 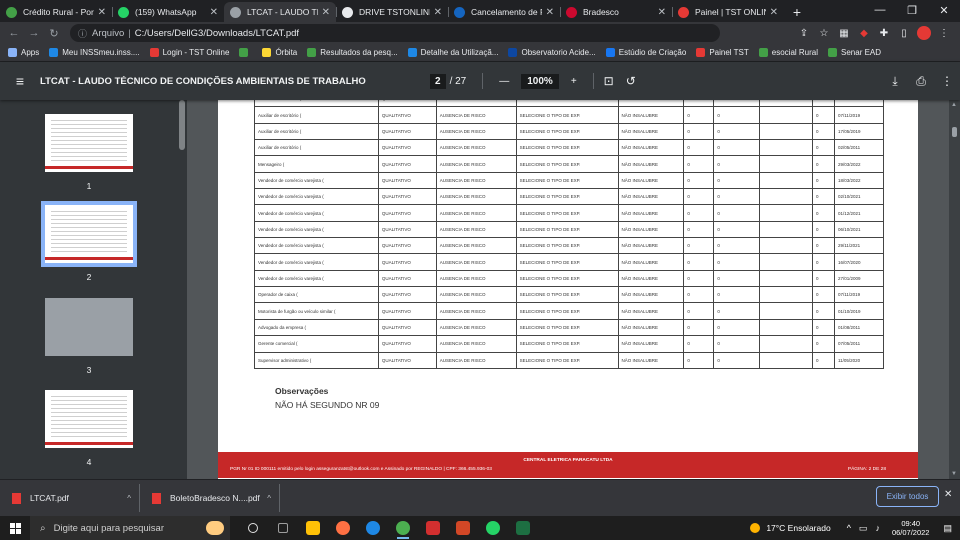 What do you see at coordinates (924, 33) in the screenshot?
I see `profile-avatar` at bounding box center [924, 33].